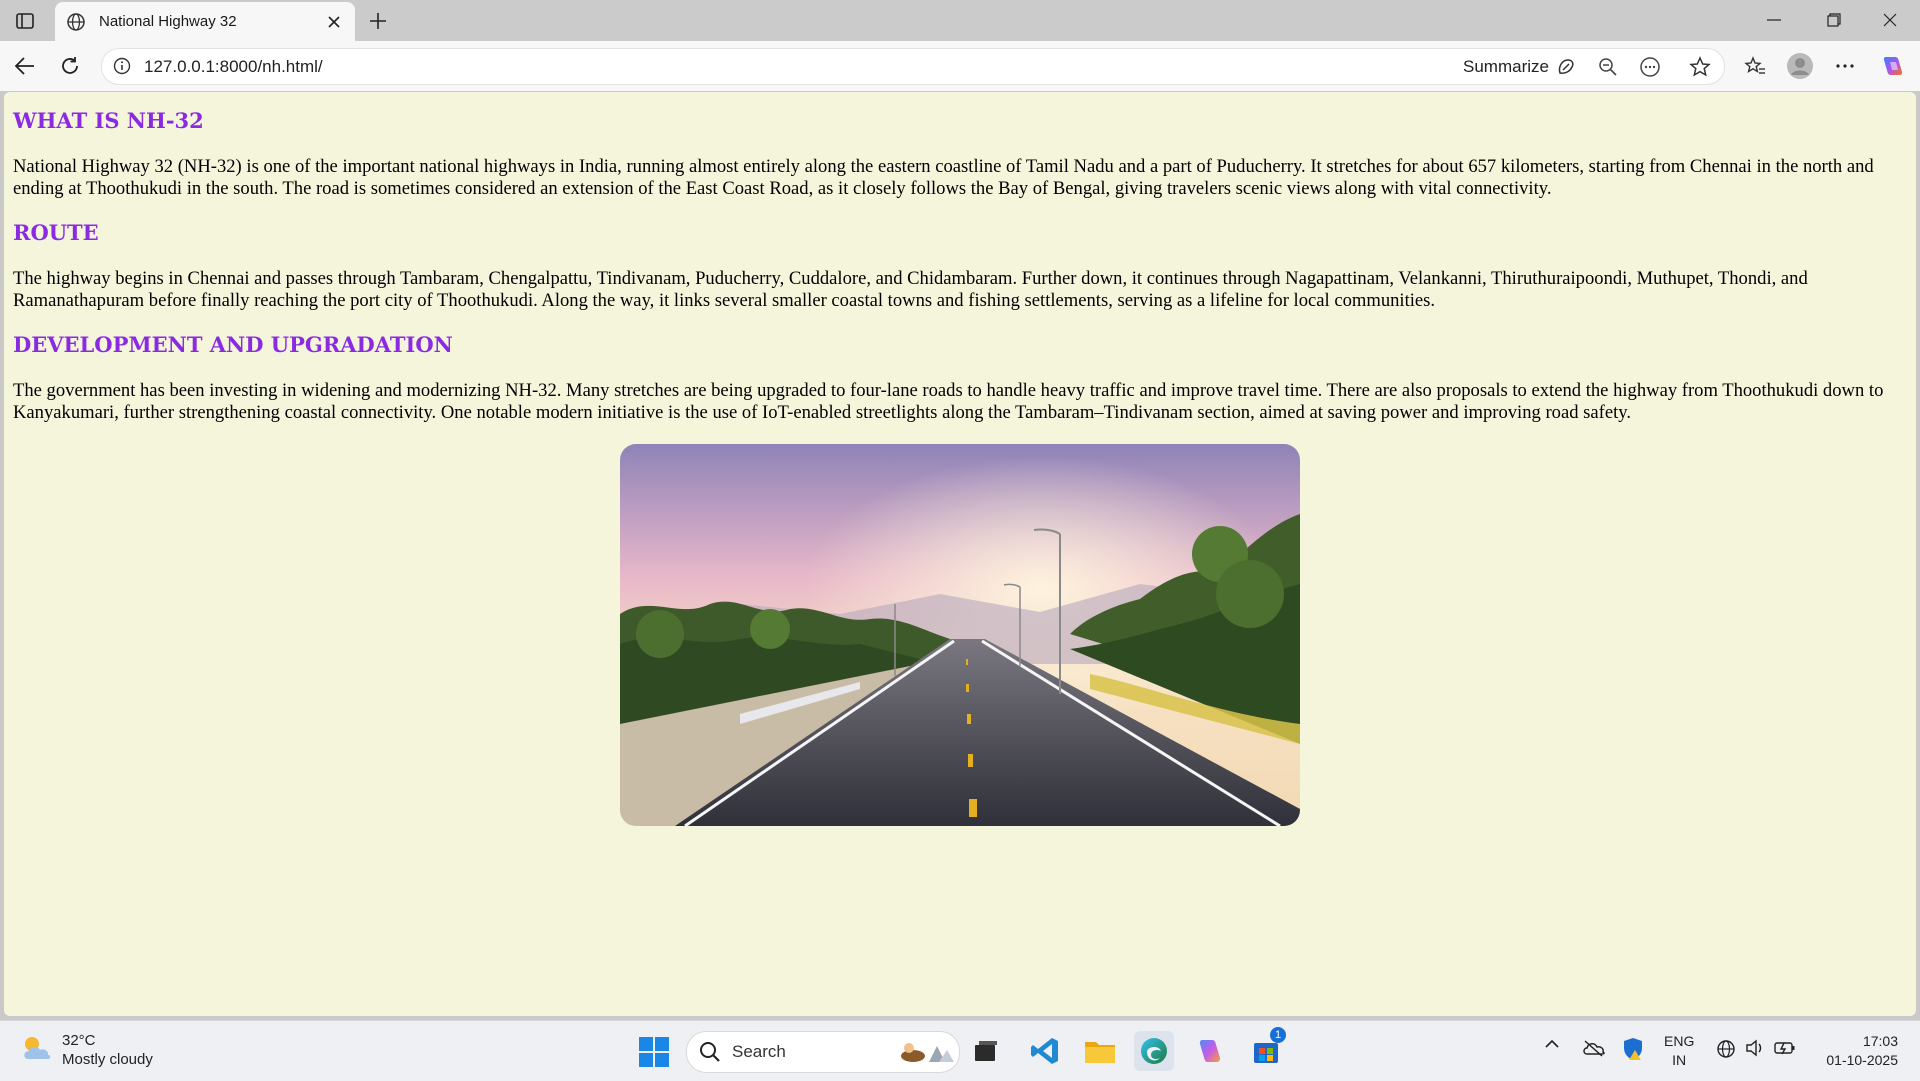  I want to click on favorite-star-icon, so click(1700, 67).